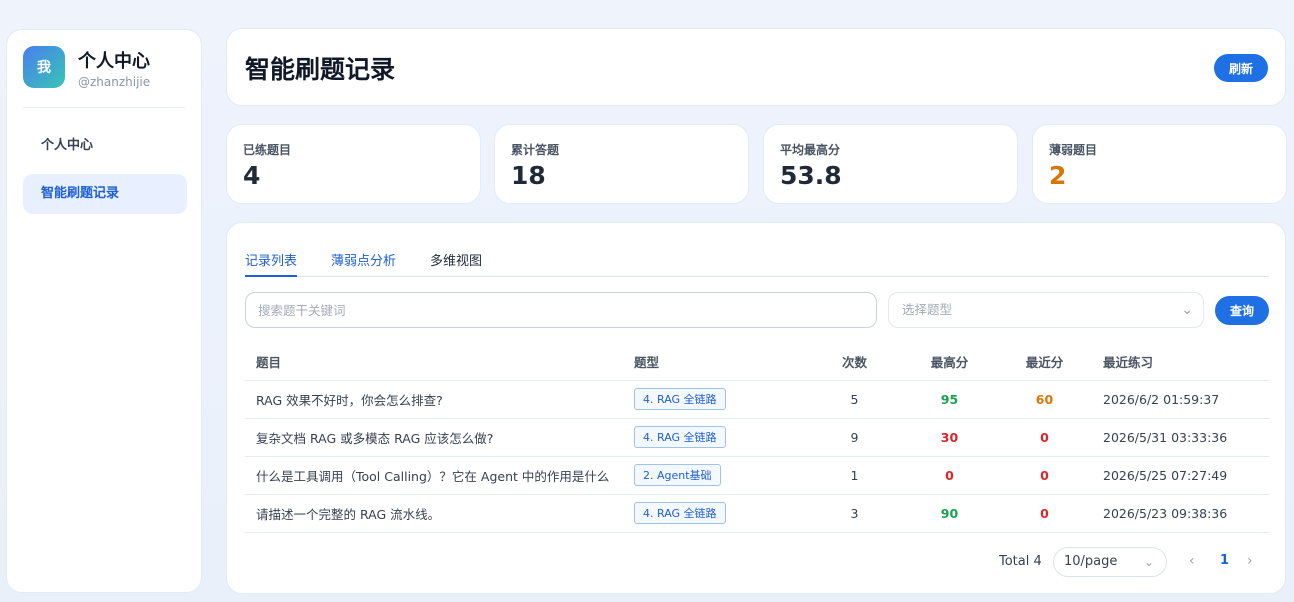  What do you see at coordinates (456, 263) in the screenshot?
I see `tab-multi-view: 多维视图` at bounding box center [456, 263].